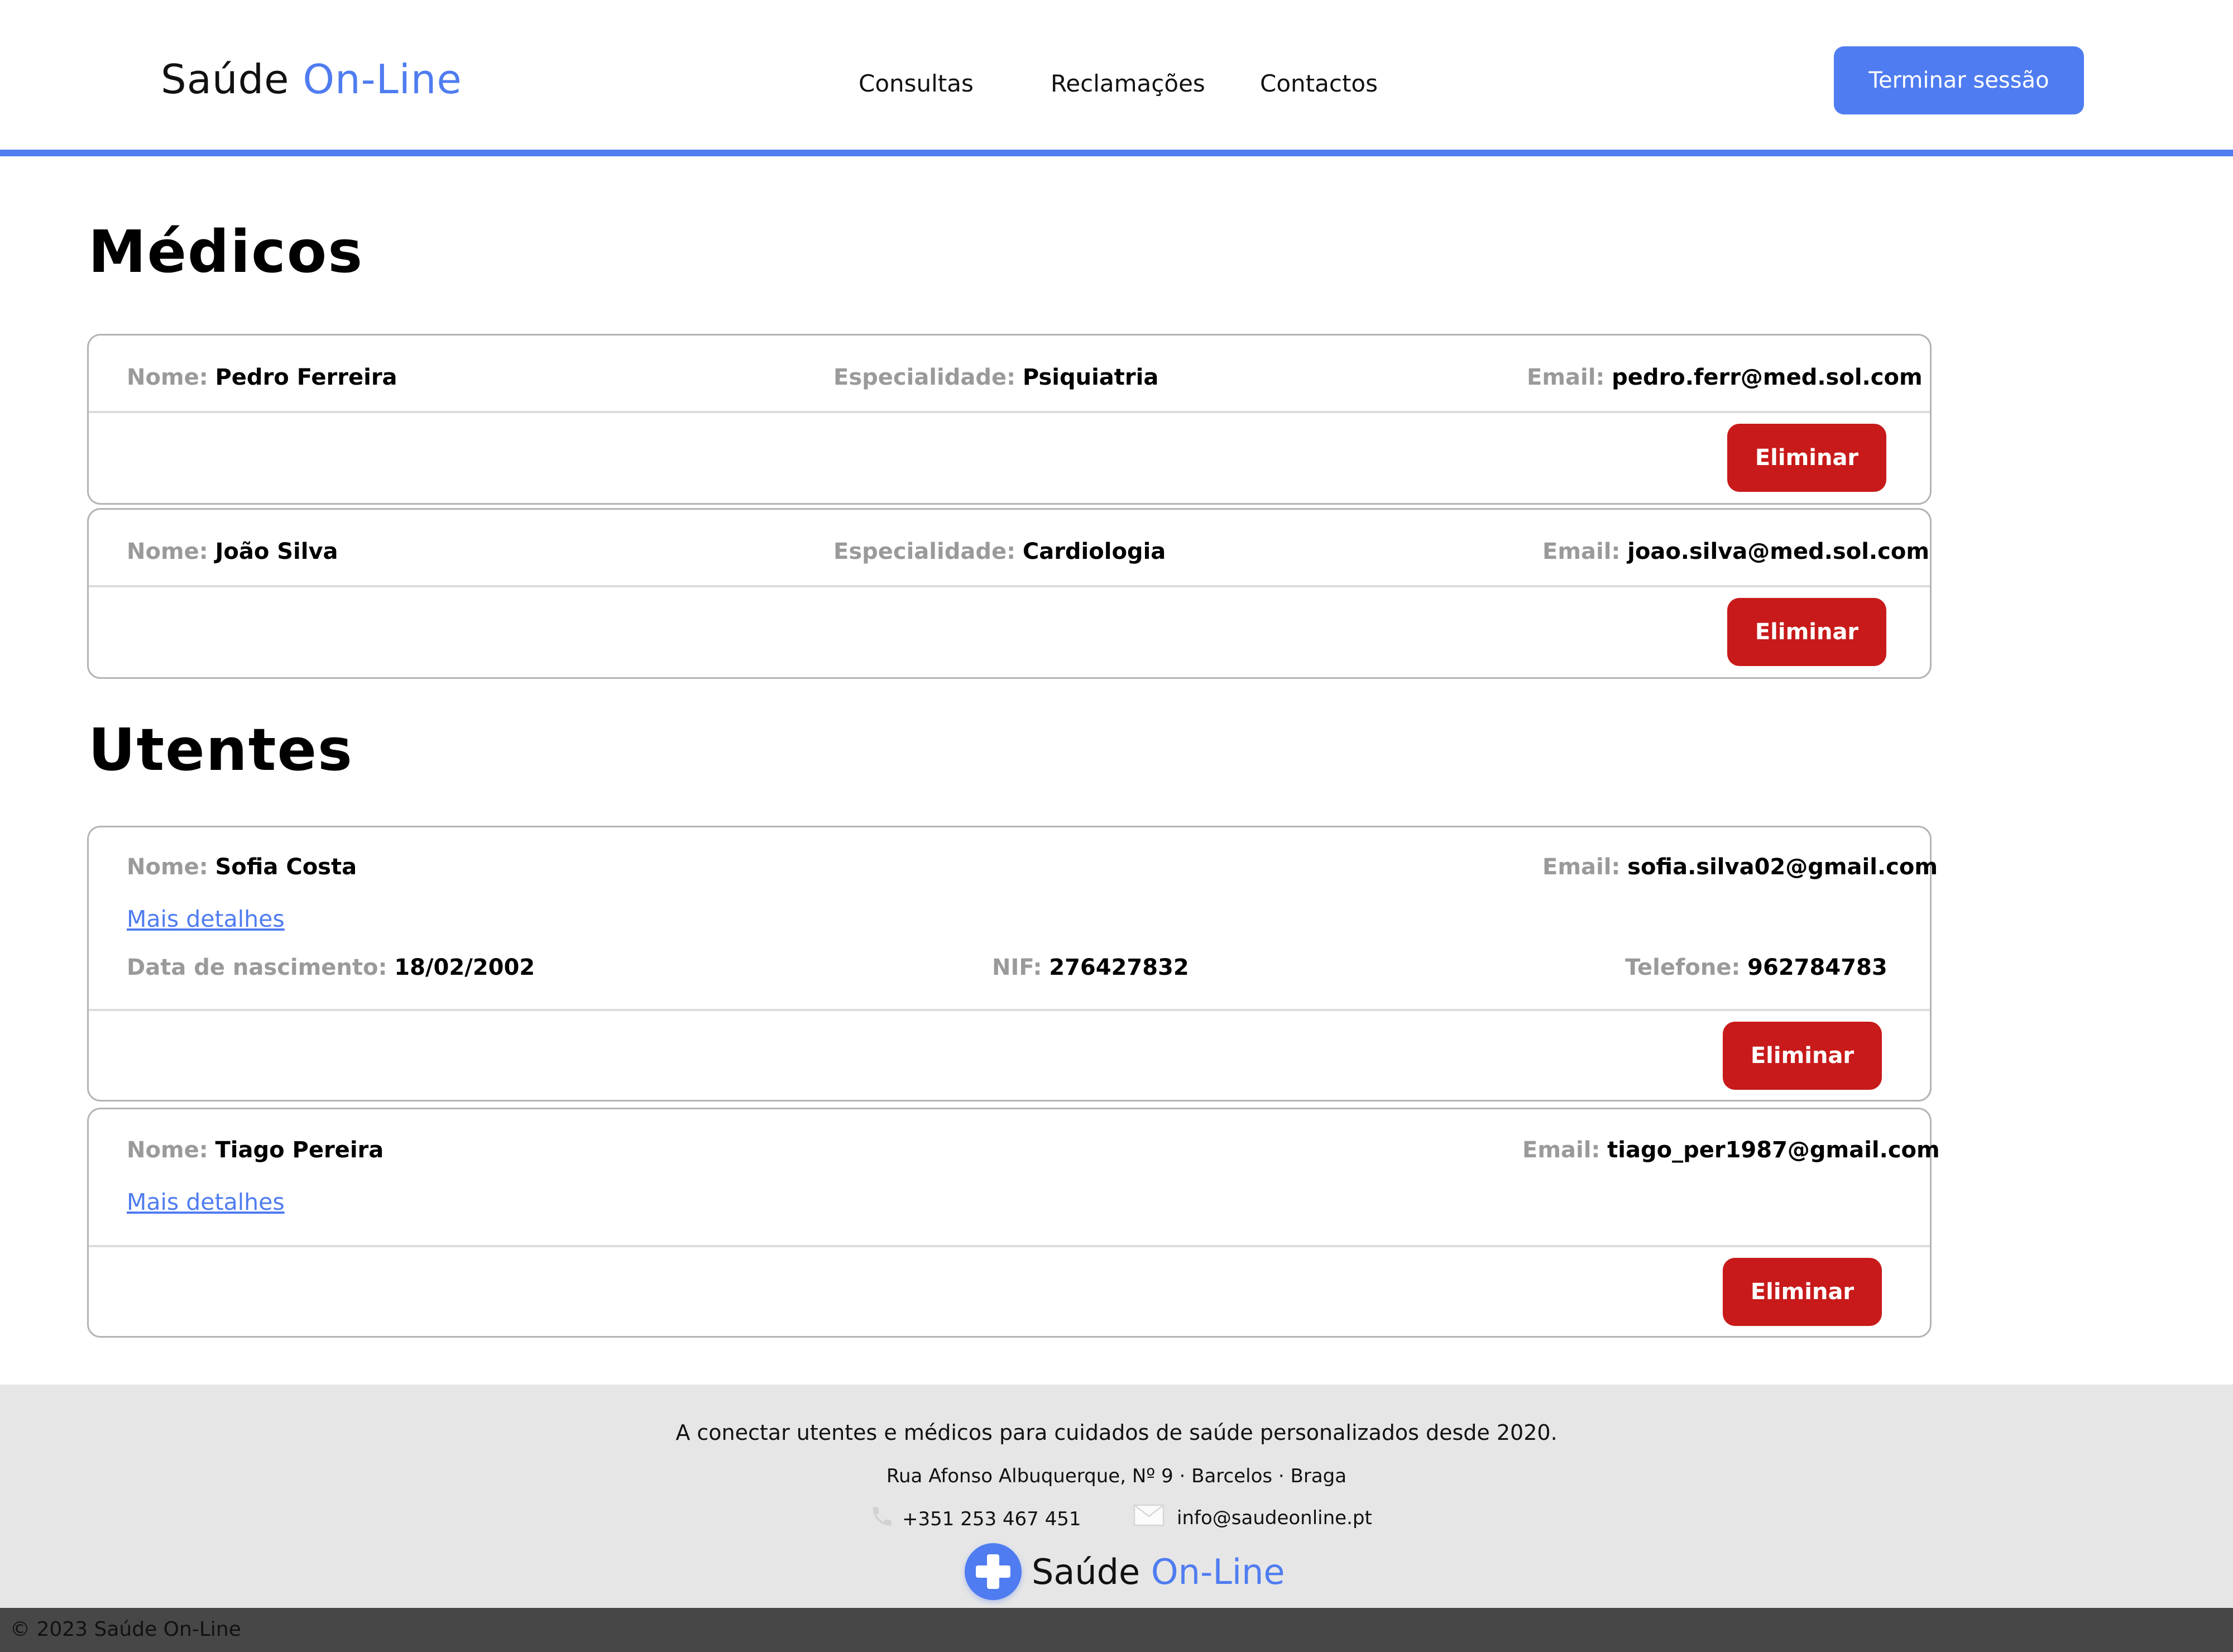  I want to click on medico-nome: Nome: Pedro Ferreira, so click(262, 377).